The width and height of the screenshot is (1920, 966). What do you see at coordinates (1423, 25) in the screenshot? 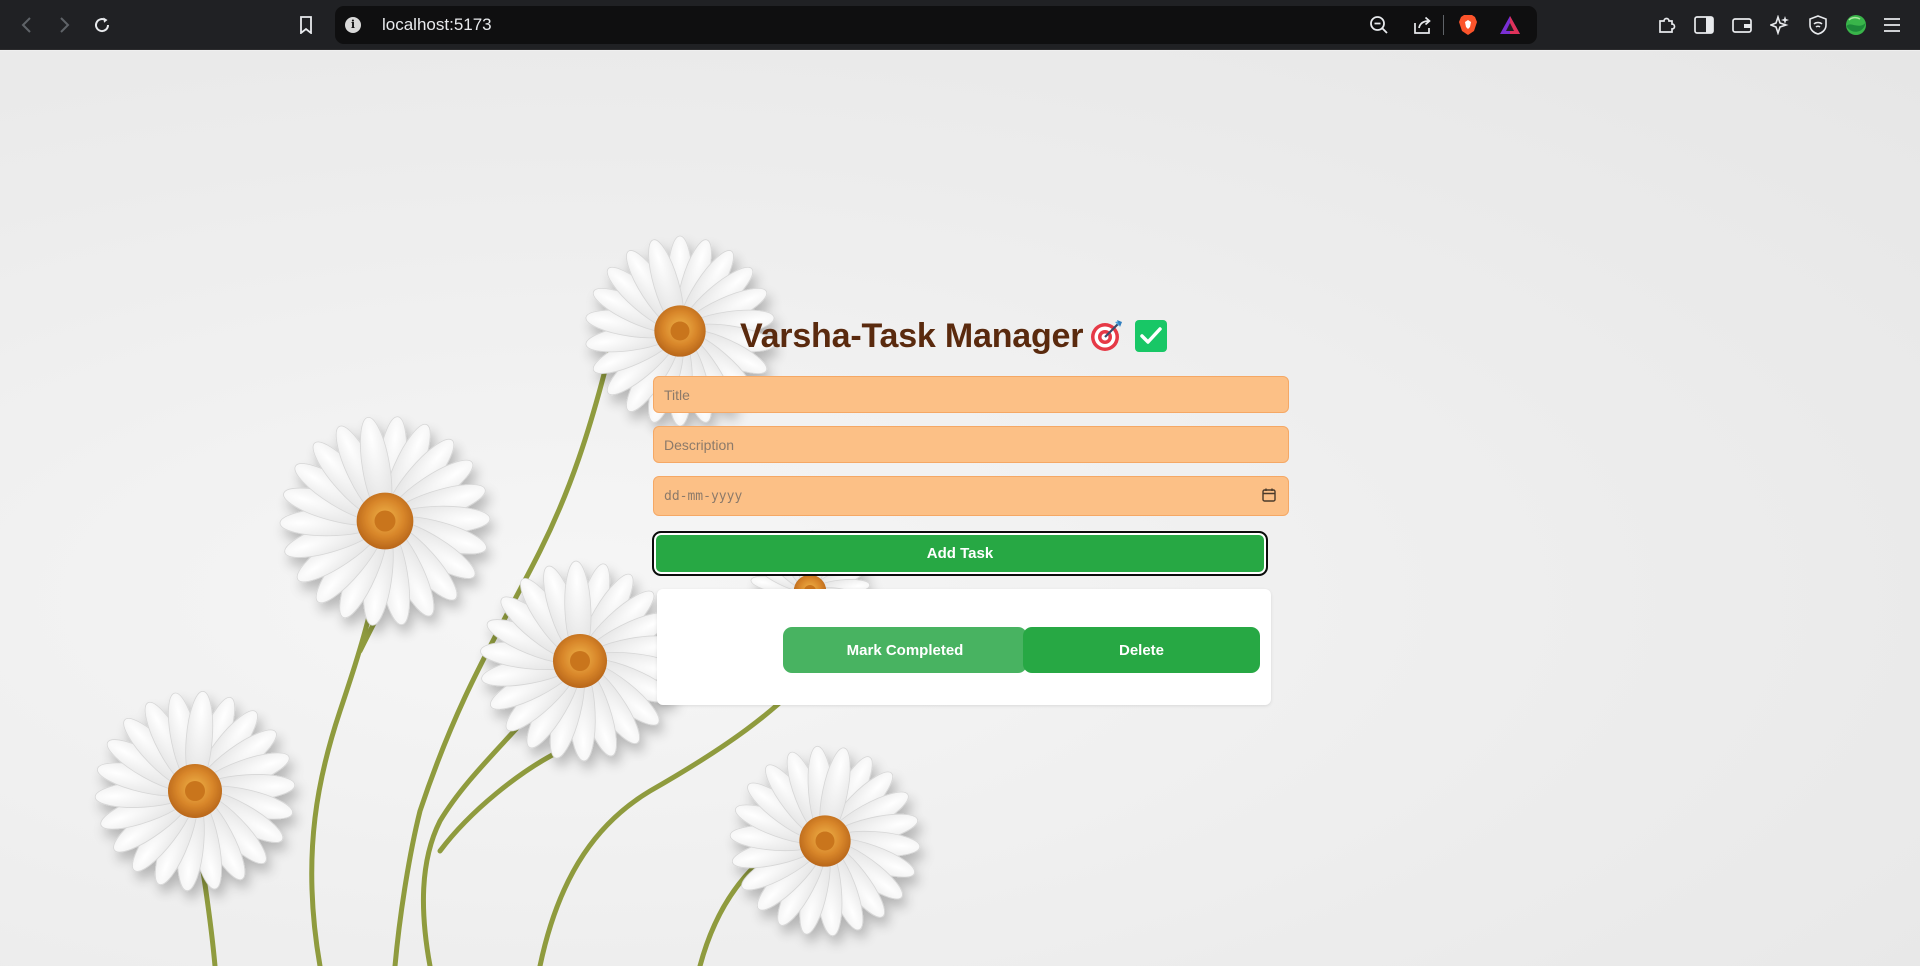
I see `share-icon` at bounding box center [1423, 25].